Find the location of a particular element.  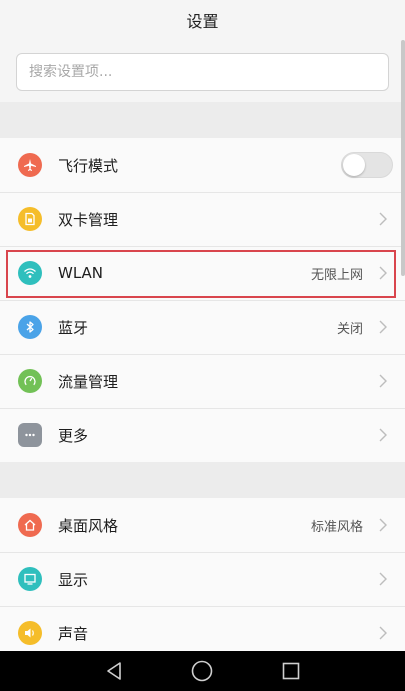

airplane-icon is located at coordinates (30, 165).